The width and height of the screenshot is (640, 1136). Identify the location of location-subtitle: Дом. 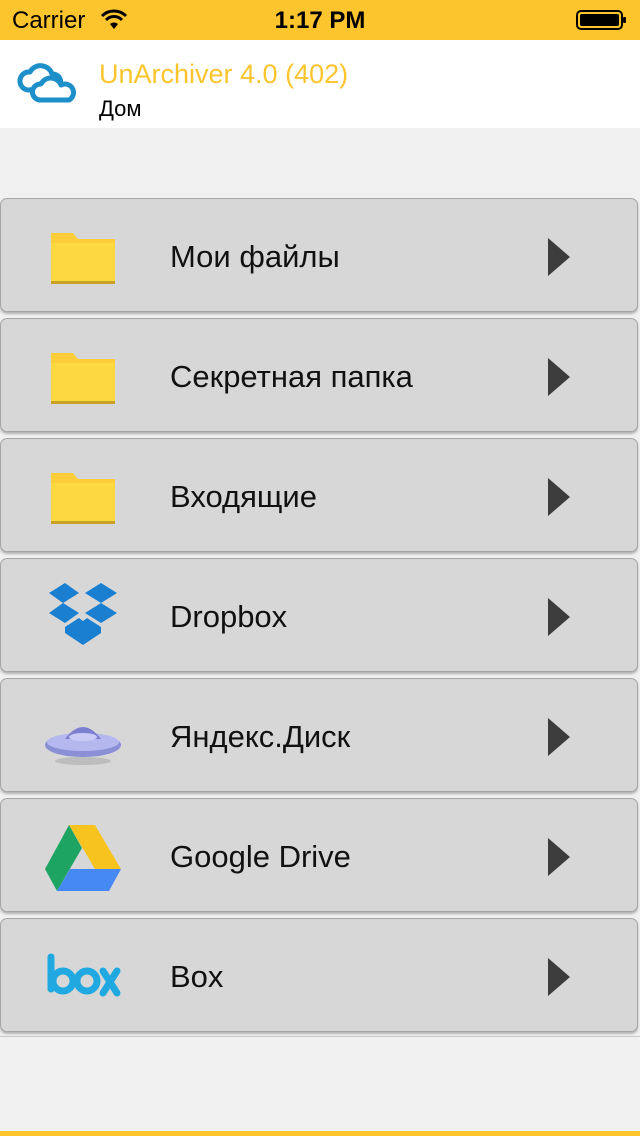
(120, 108).